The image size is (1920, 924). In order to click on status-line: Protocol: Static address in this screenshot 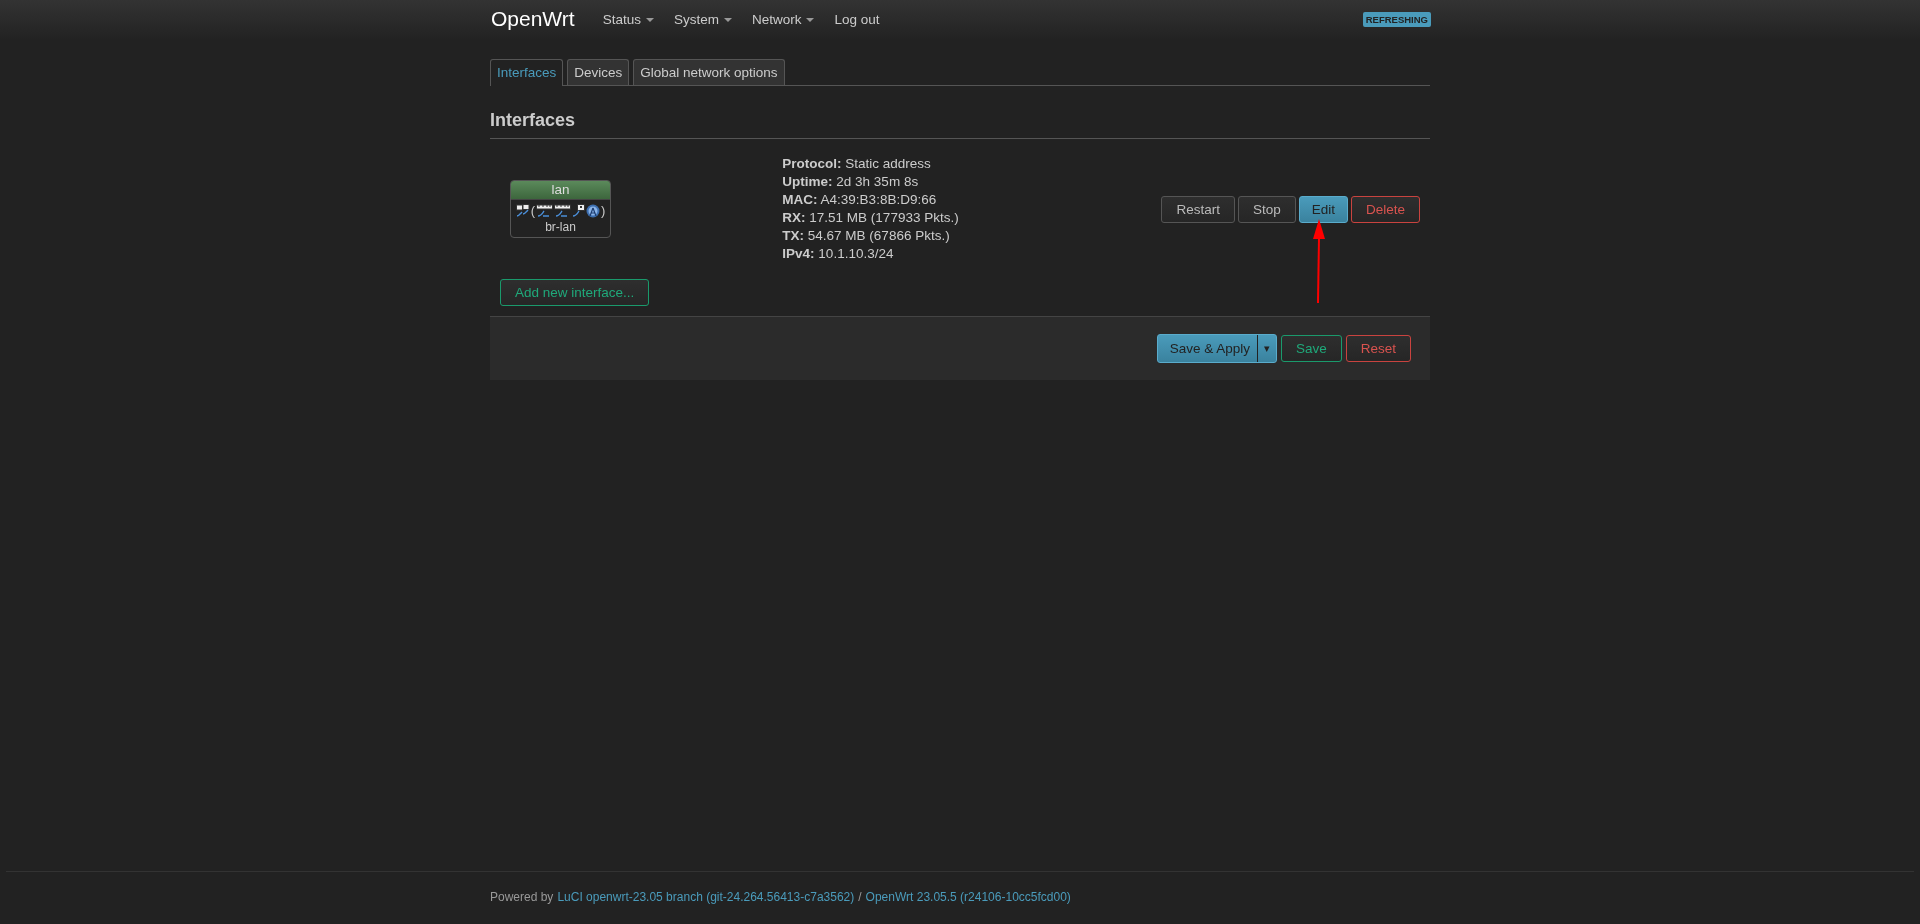, I will do `click(857, 164)`.